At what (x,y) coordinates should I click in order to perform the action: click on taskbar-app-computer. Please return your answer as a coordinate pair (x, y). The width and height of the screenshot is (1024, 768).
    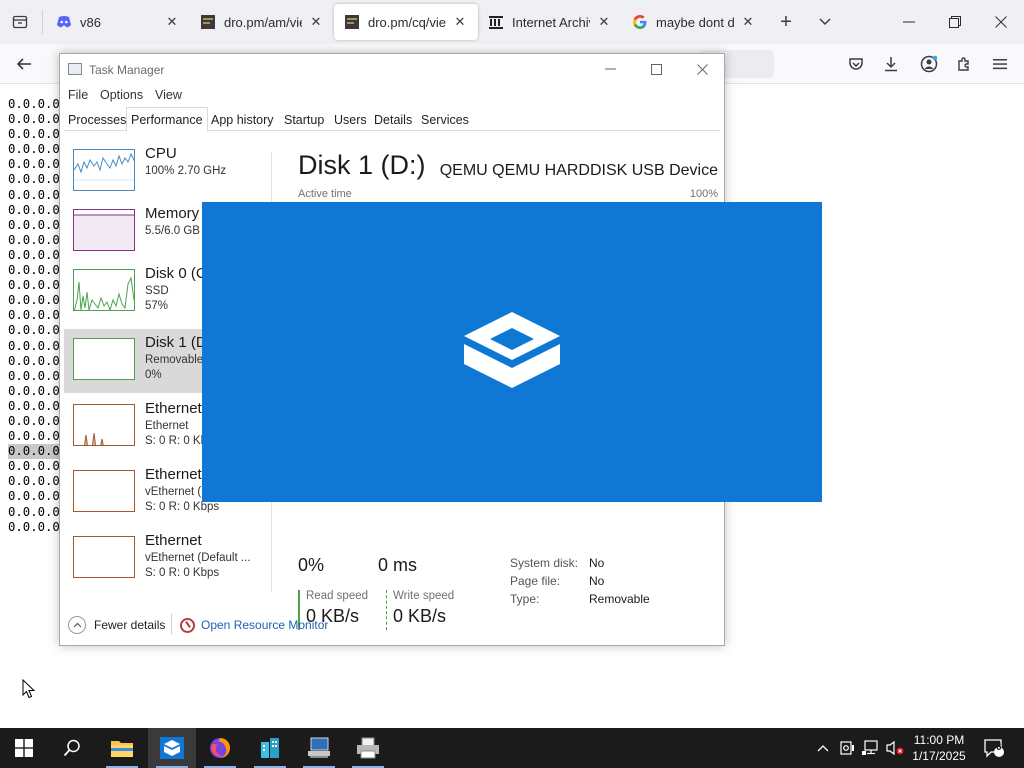
    Looking at the image, I should click on (319, 748).